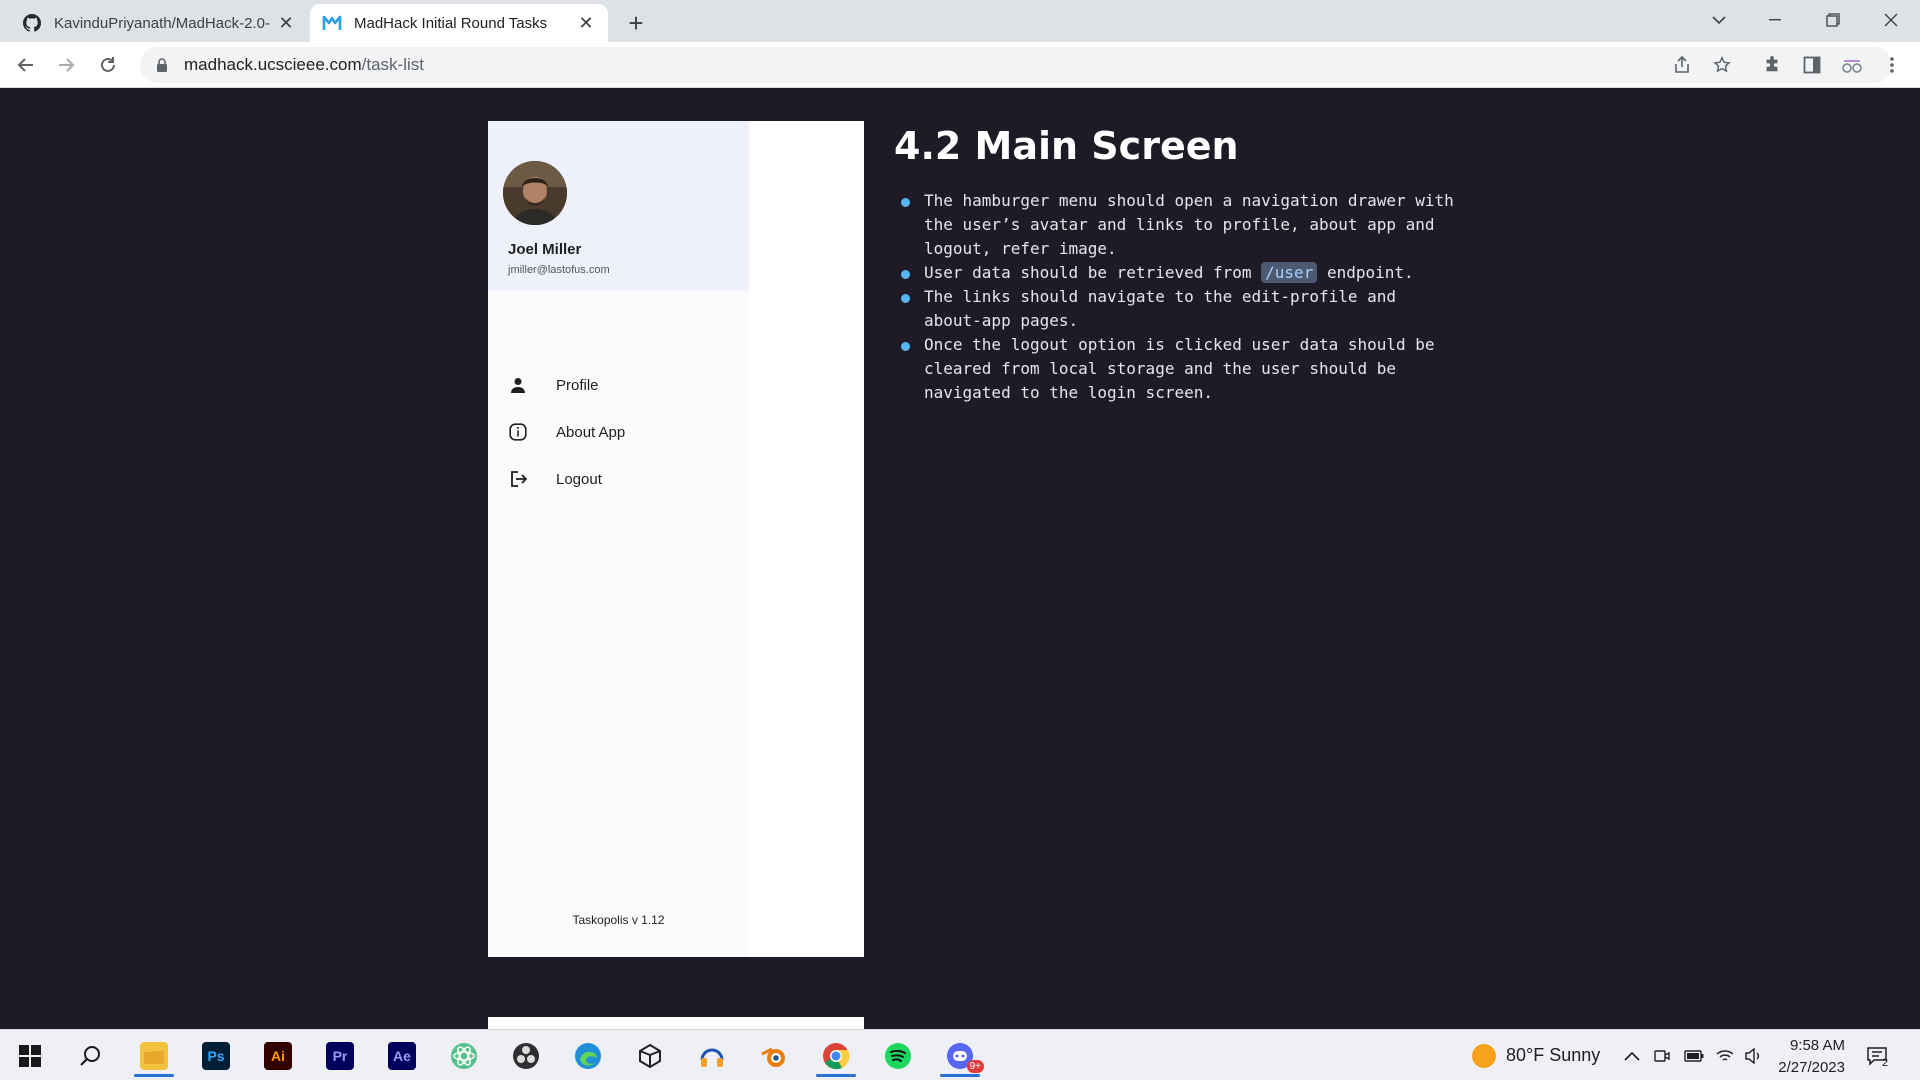 This screenshot has height=1080, width=1920. I want to click on drawer-item-label: Profile, so click(577, 385).